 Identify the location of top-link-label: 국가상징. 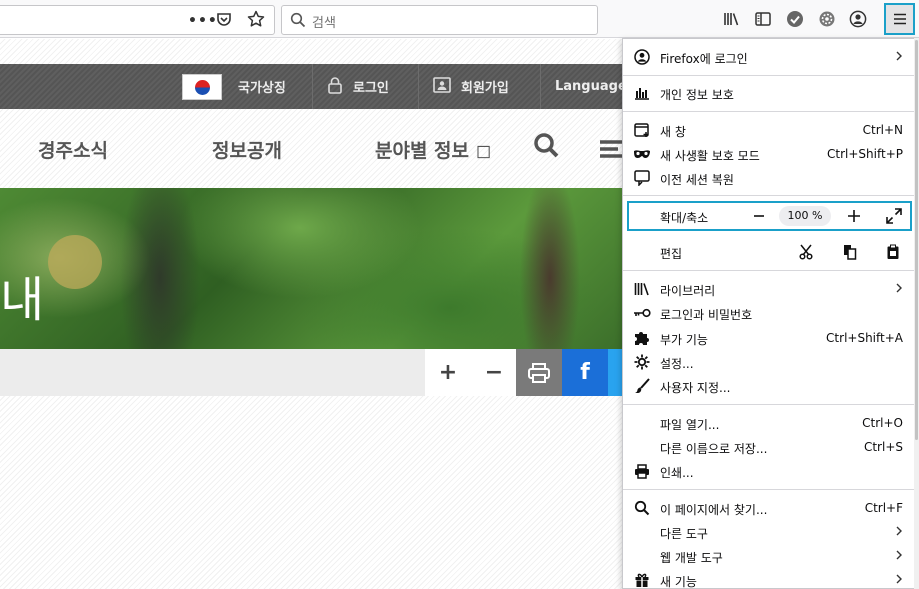
(262, 88).